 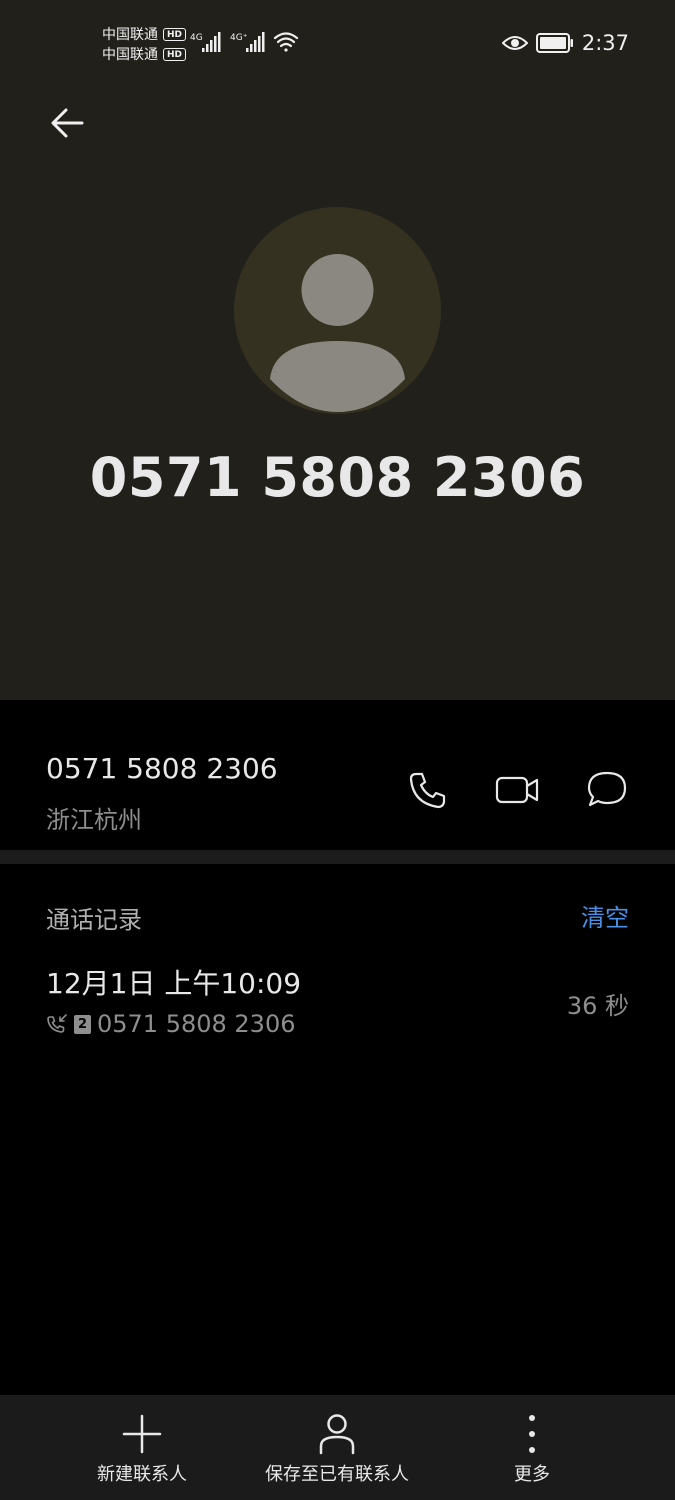 What do you see at coordinates (130, 55) in the screenshot?
I see `carrier-2-name: 中国联通` at bounding box center [130, 55].